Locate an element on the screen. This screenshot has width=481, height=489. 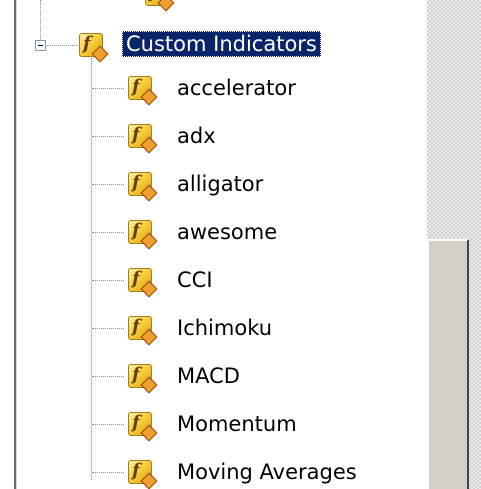
vertical-scrollbar-thumb is located at coordinates (448, 364).